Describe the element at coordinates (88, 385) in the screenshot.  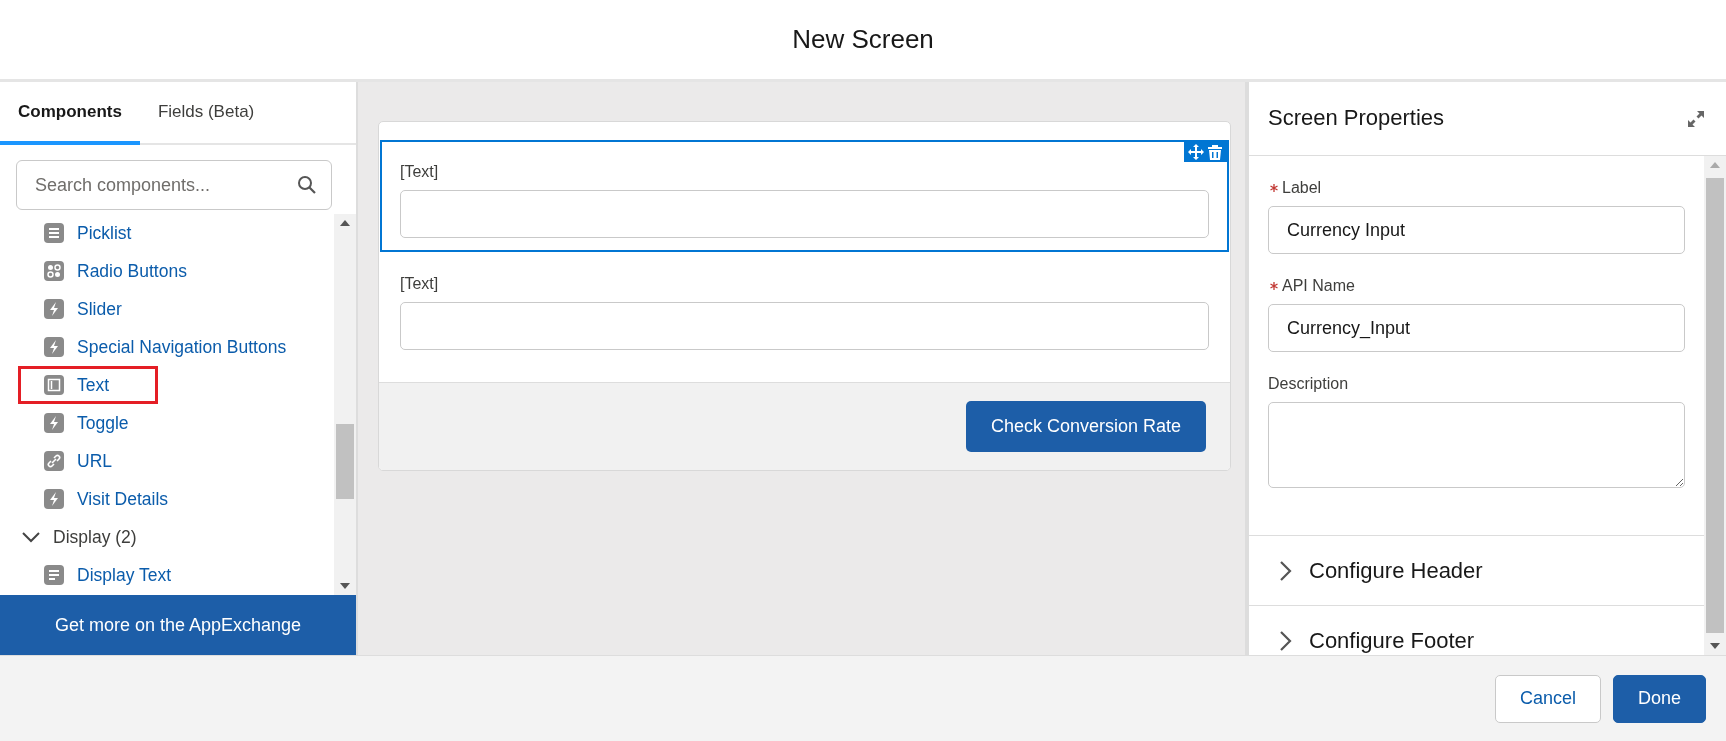
I see `component-item: Text` at that location.